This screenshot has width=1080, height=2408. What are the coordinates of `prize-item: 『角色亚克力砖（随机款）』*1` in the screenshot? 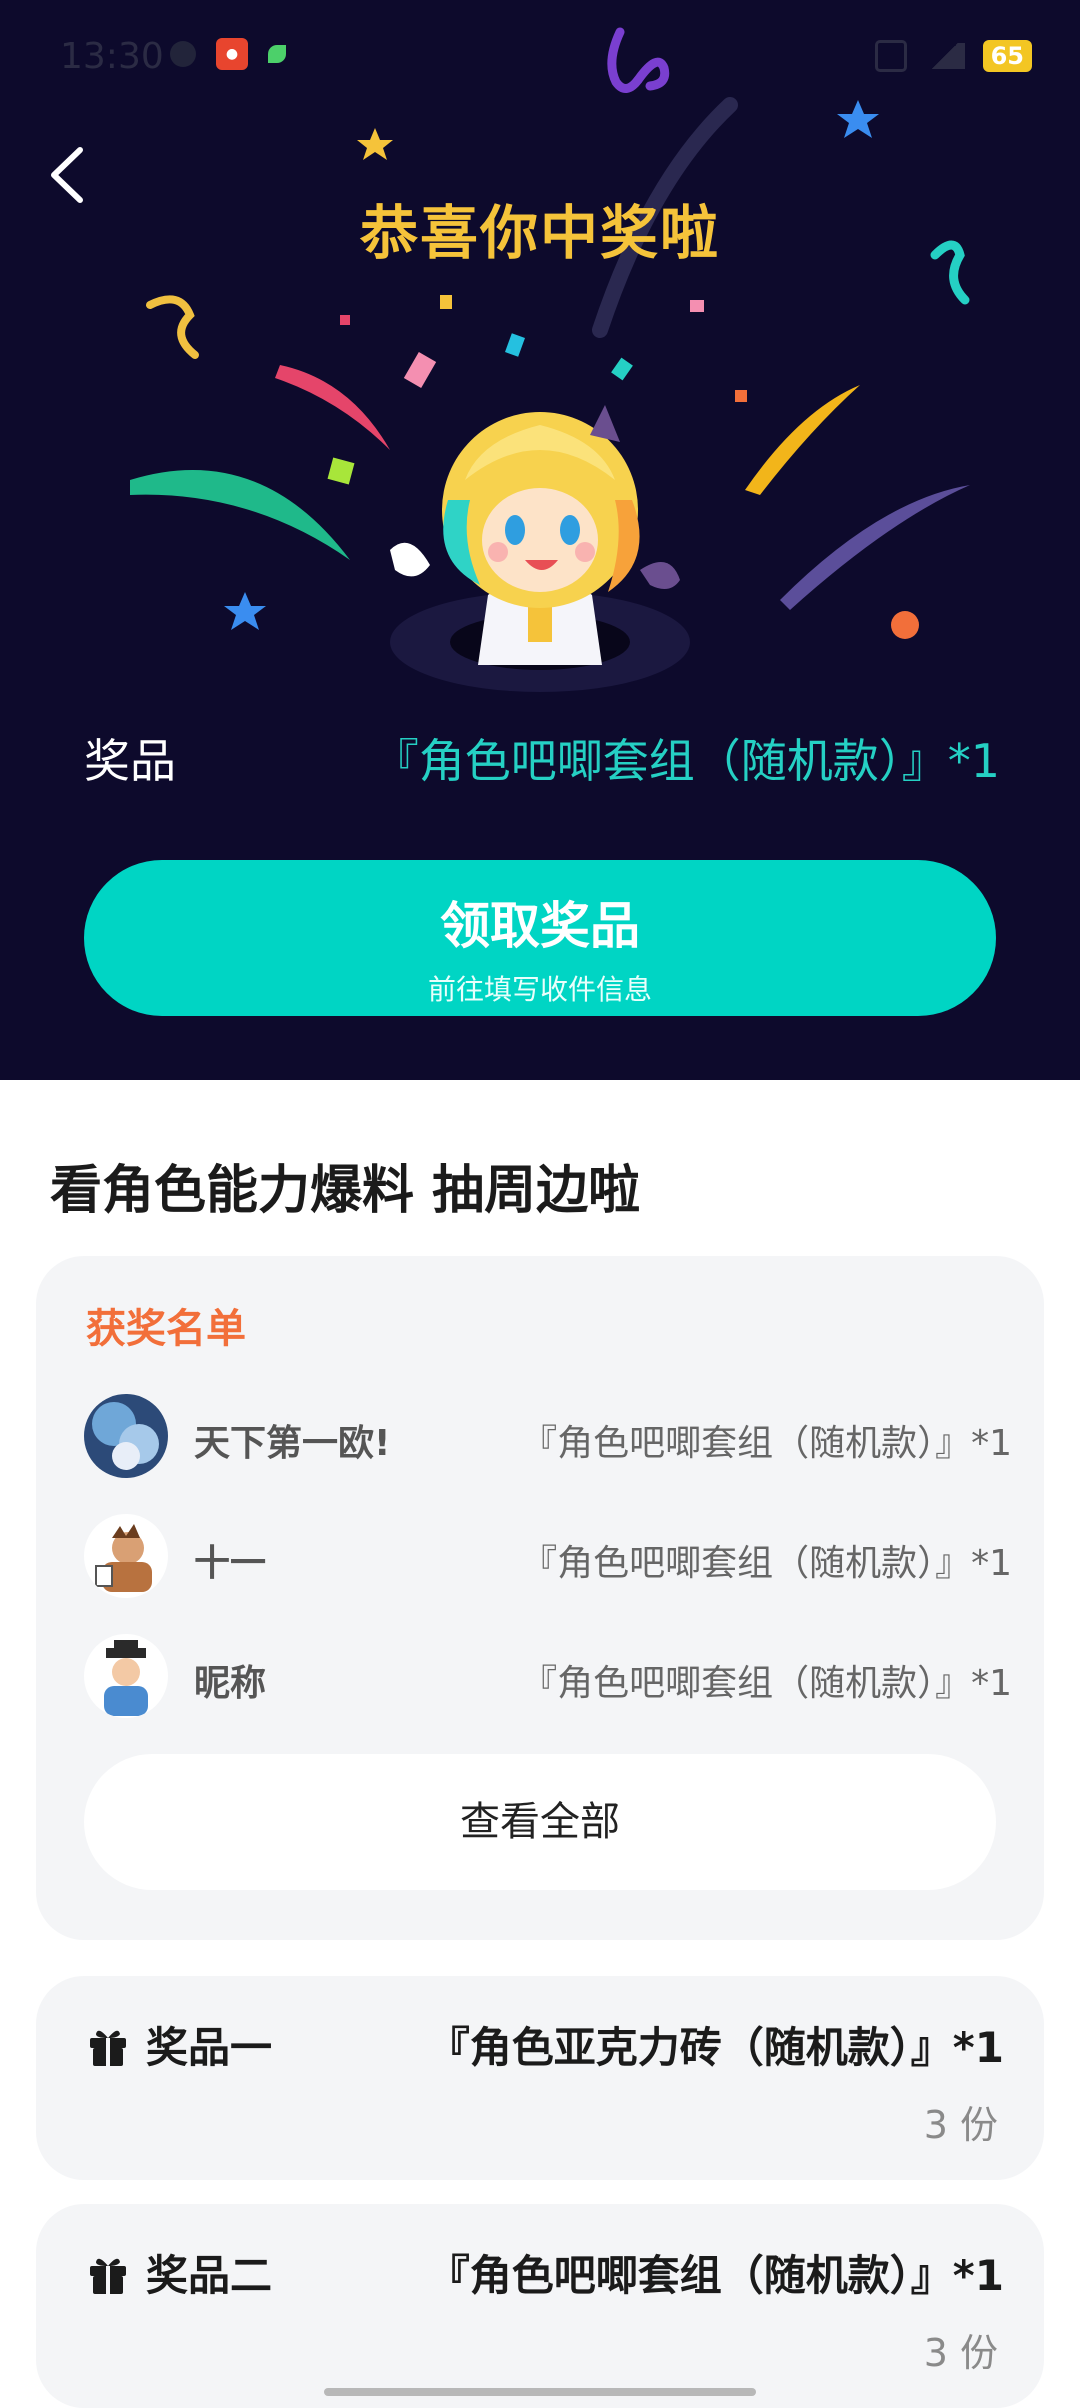 It's located at (715, 2047).